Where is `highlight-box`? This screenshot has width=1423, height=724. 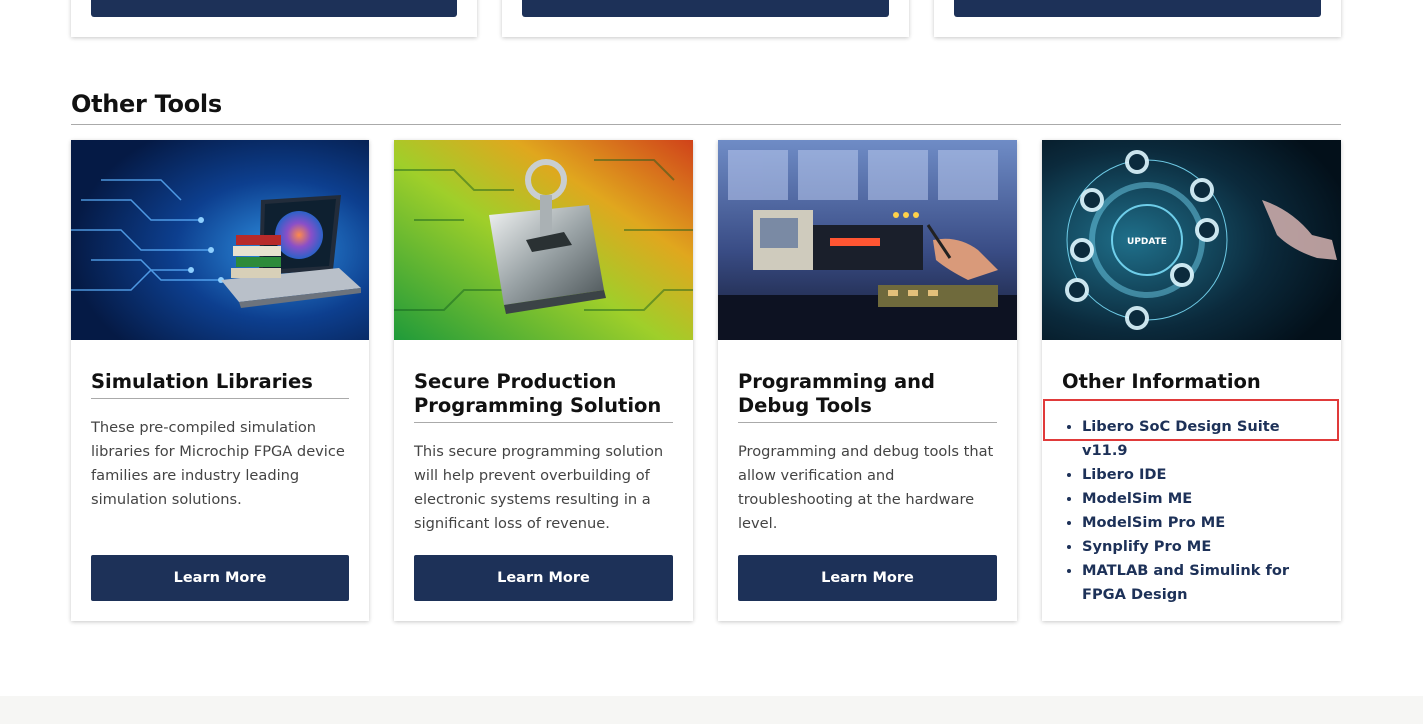 highlight-box is located at coordinates (1191, 420).